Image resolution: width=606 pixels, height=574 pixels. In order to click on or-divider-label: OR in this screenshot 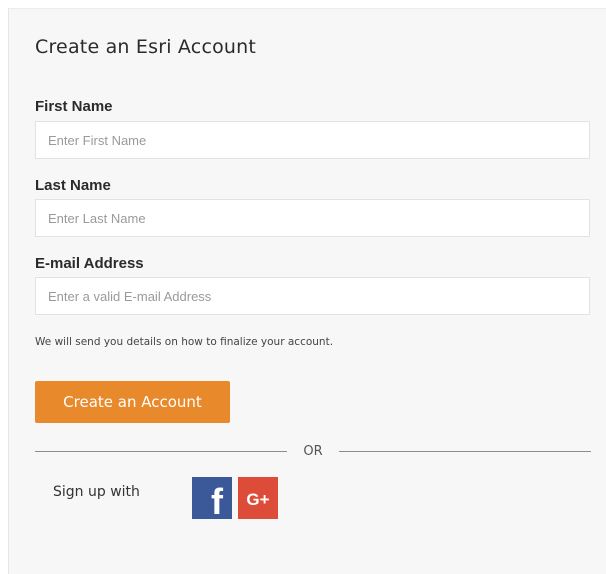, I will do `click(313, 451)`.